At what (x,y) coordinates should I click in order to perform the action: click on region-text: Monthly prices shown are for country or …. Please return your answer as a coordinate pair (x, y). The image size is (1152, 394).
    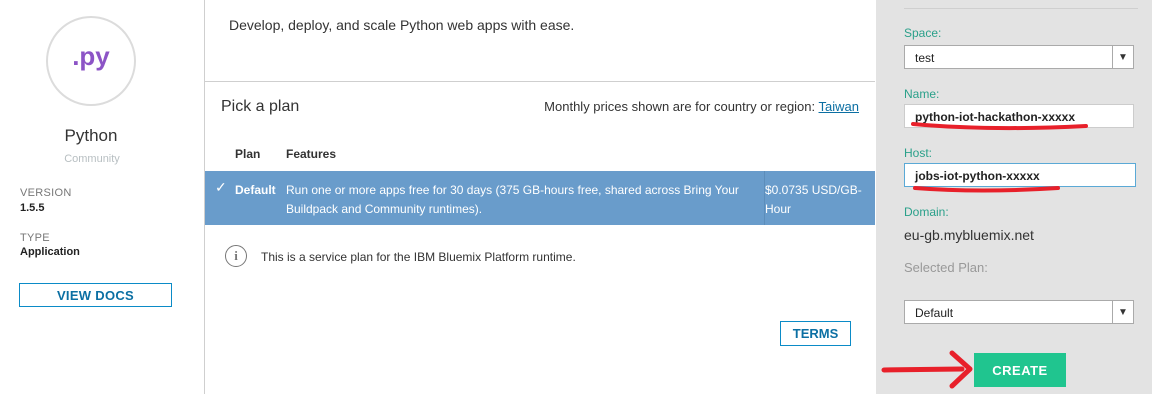
    Looking at the image, I should click on (680, 106).